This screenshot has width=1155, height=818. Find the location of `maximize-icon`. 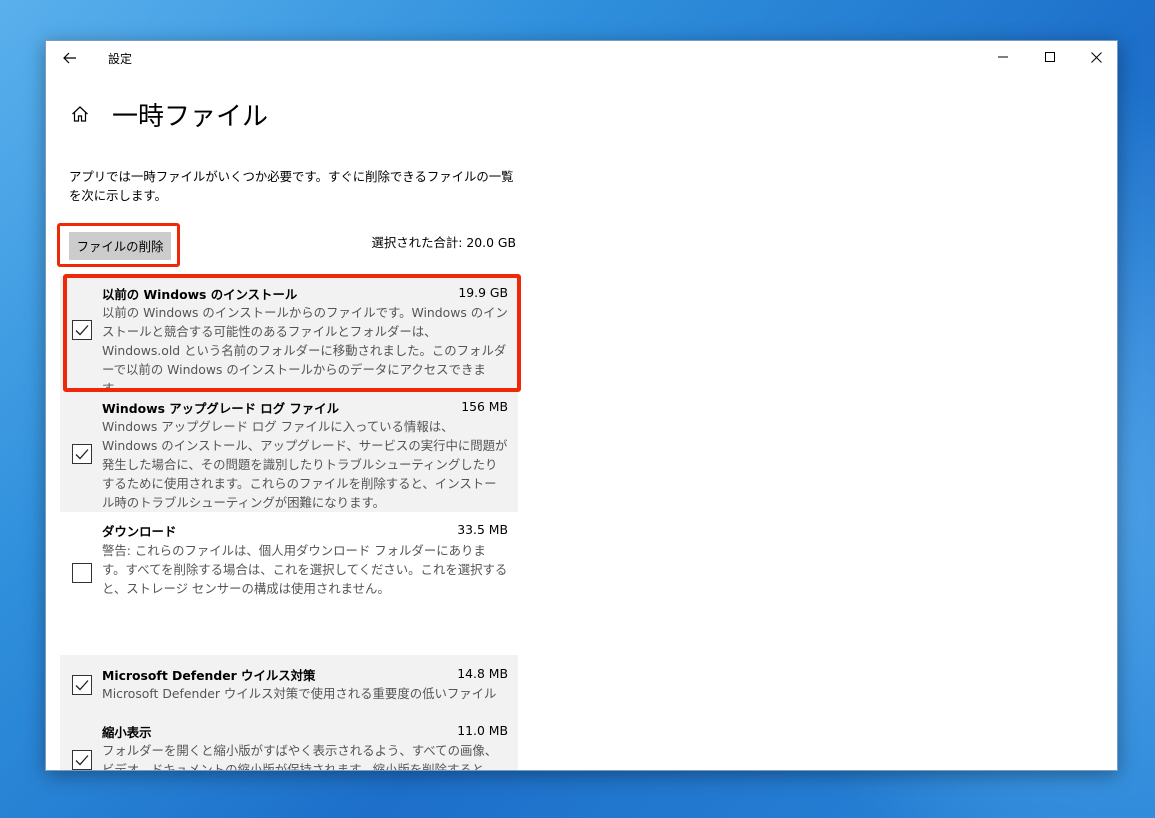

maximize-icon is located at coordinates (1050, 57).